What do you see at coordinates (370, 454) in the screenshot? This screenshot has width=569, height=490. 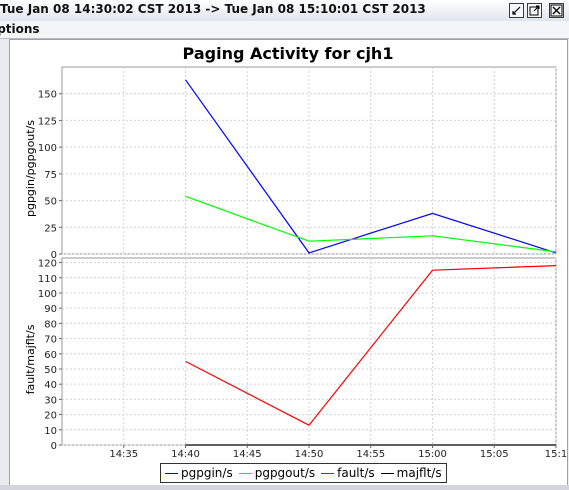 I see `x-tick-label: 14:55` at bounding box center [370, 454].